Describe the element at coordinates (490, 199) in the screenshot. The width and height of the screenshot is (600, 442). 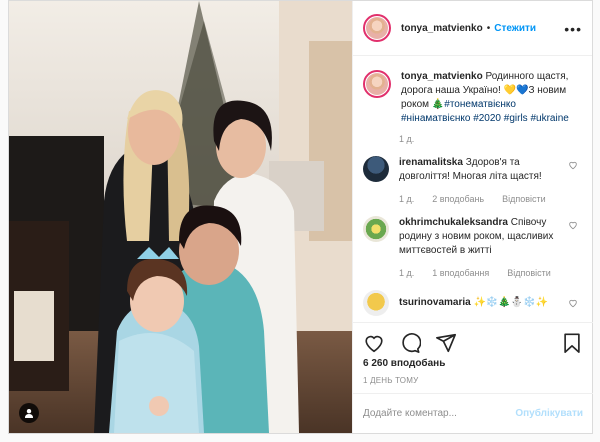
I see `comment-meta: 1 д. 2 вподобань Відповісти` at that location.